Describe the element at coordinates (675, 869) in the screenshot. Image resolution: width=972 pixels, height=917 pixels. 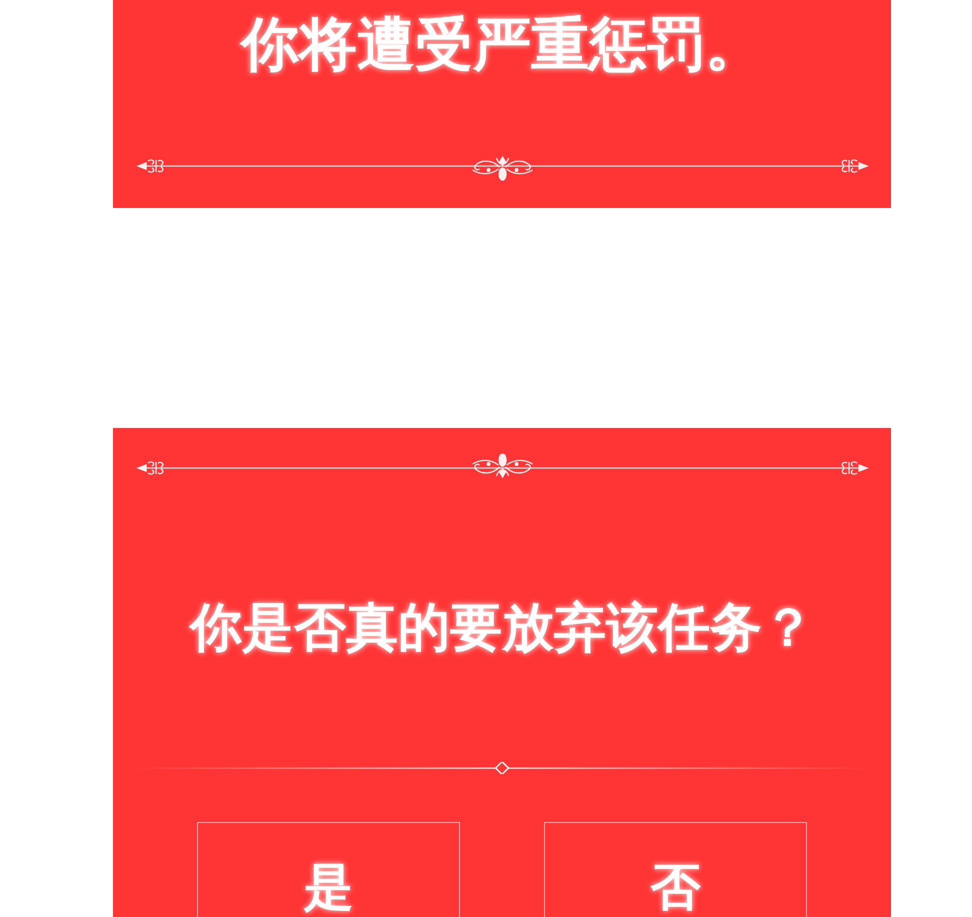
I see `no-button: 否` at that location.